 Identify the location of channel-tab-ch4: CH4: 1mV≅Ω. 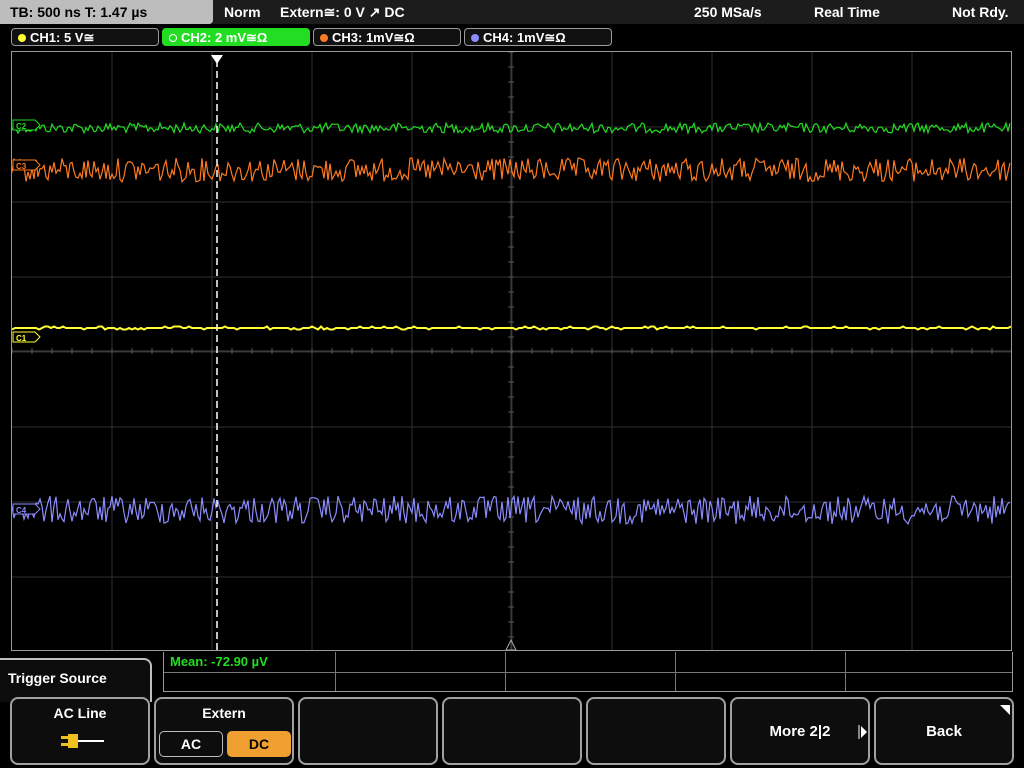
(538, 37).